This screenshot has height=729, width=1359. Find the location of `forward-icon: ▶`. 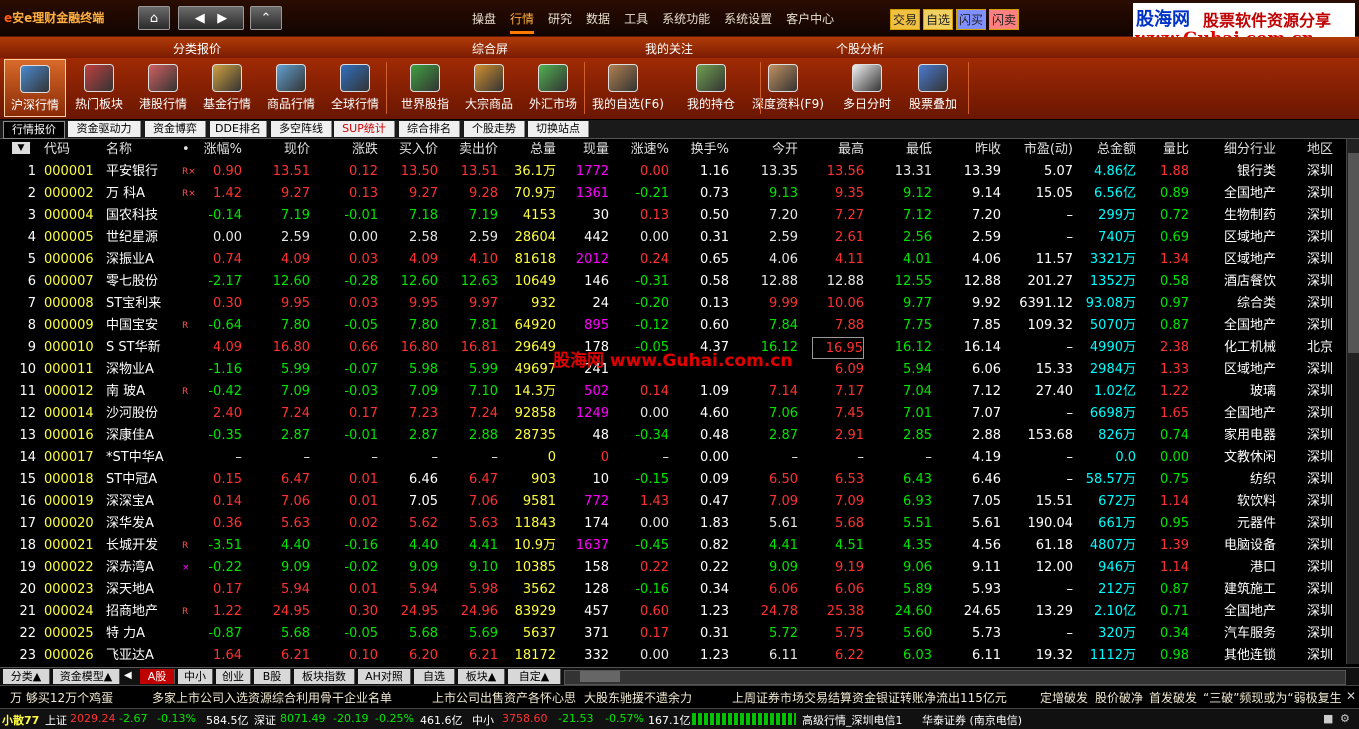

forward-icon: ▶ is located at coordinates (222, 18).